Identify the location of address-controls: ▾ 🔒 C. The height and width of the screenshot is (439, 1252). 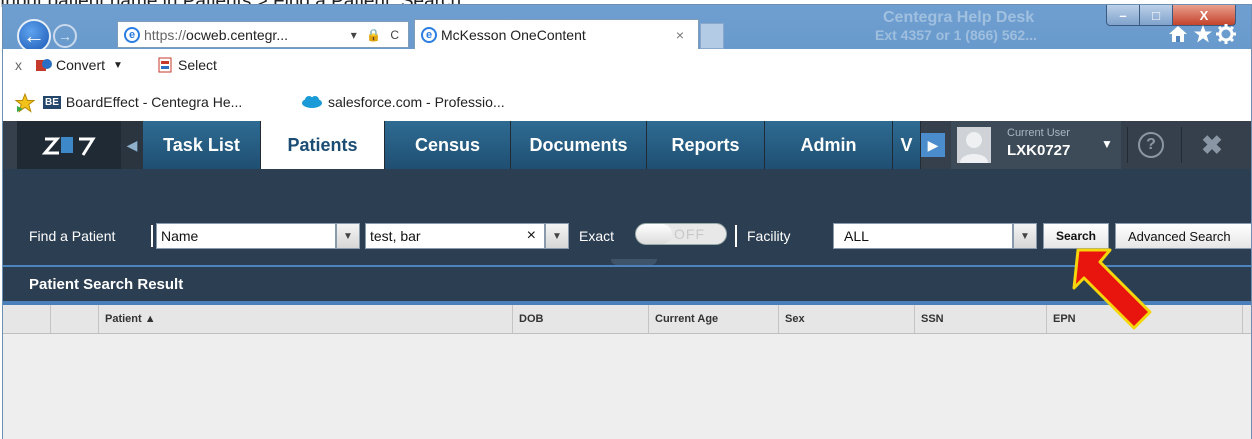
(376, 35).